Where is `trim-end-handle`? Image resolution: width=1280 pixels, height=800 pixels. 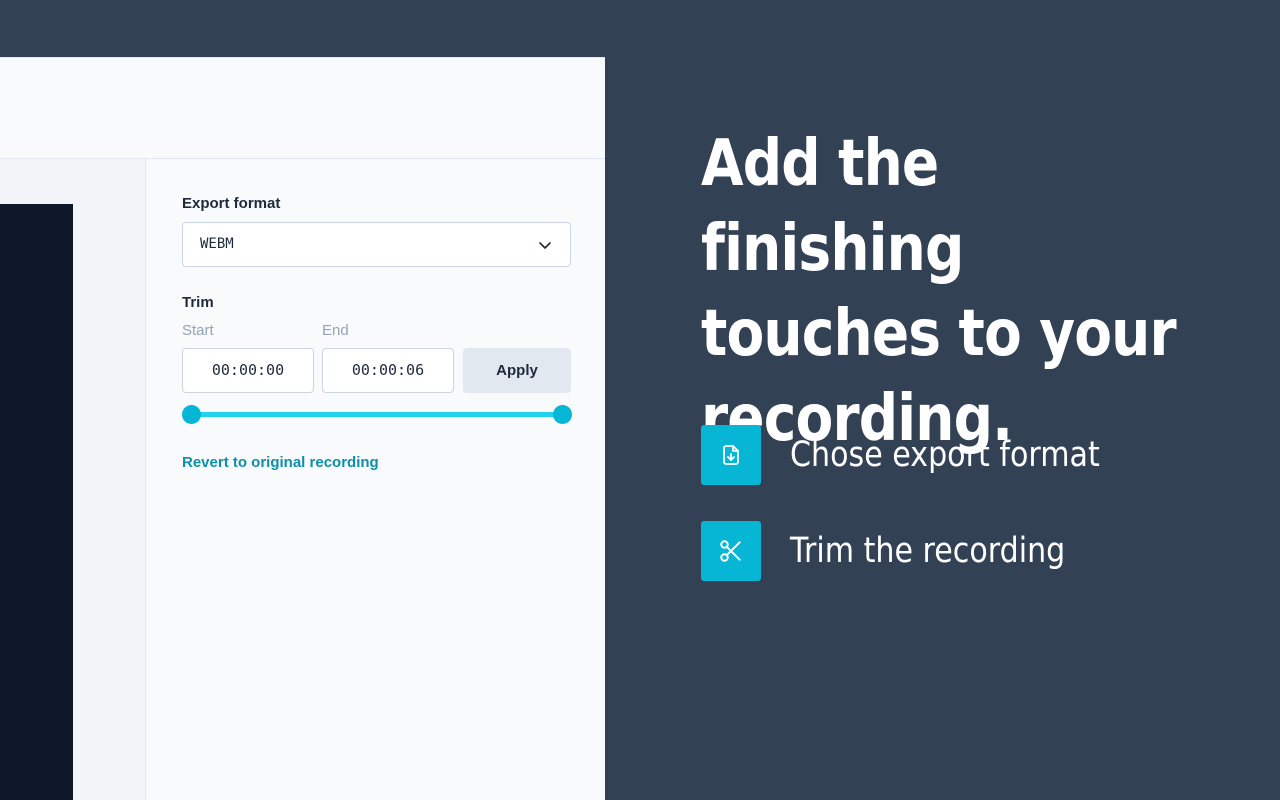 trim-end-handle is located at coordinates (562, 414).